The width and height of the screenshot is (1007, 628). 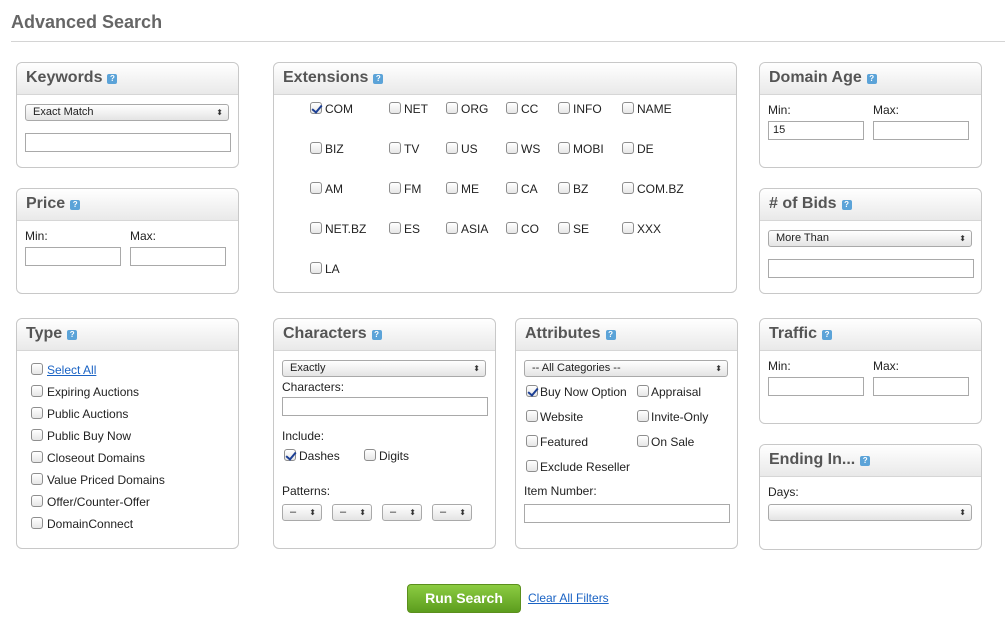 What do you see at coordinates (626, 368) in the screenshot?
I see `category-select: -- All Categories -- ⬍` at bounding box center [626, 368].